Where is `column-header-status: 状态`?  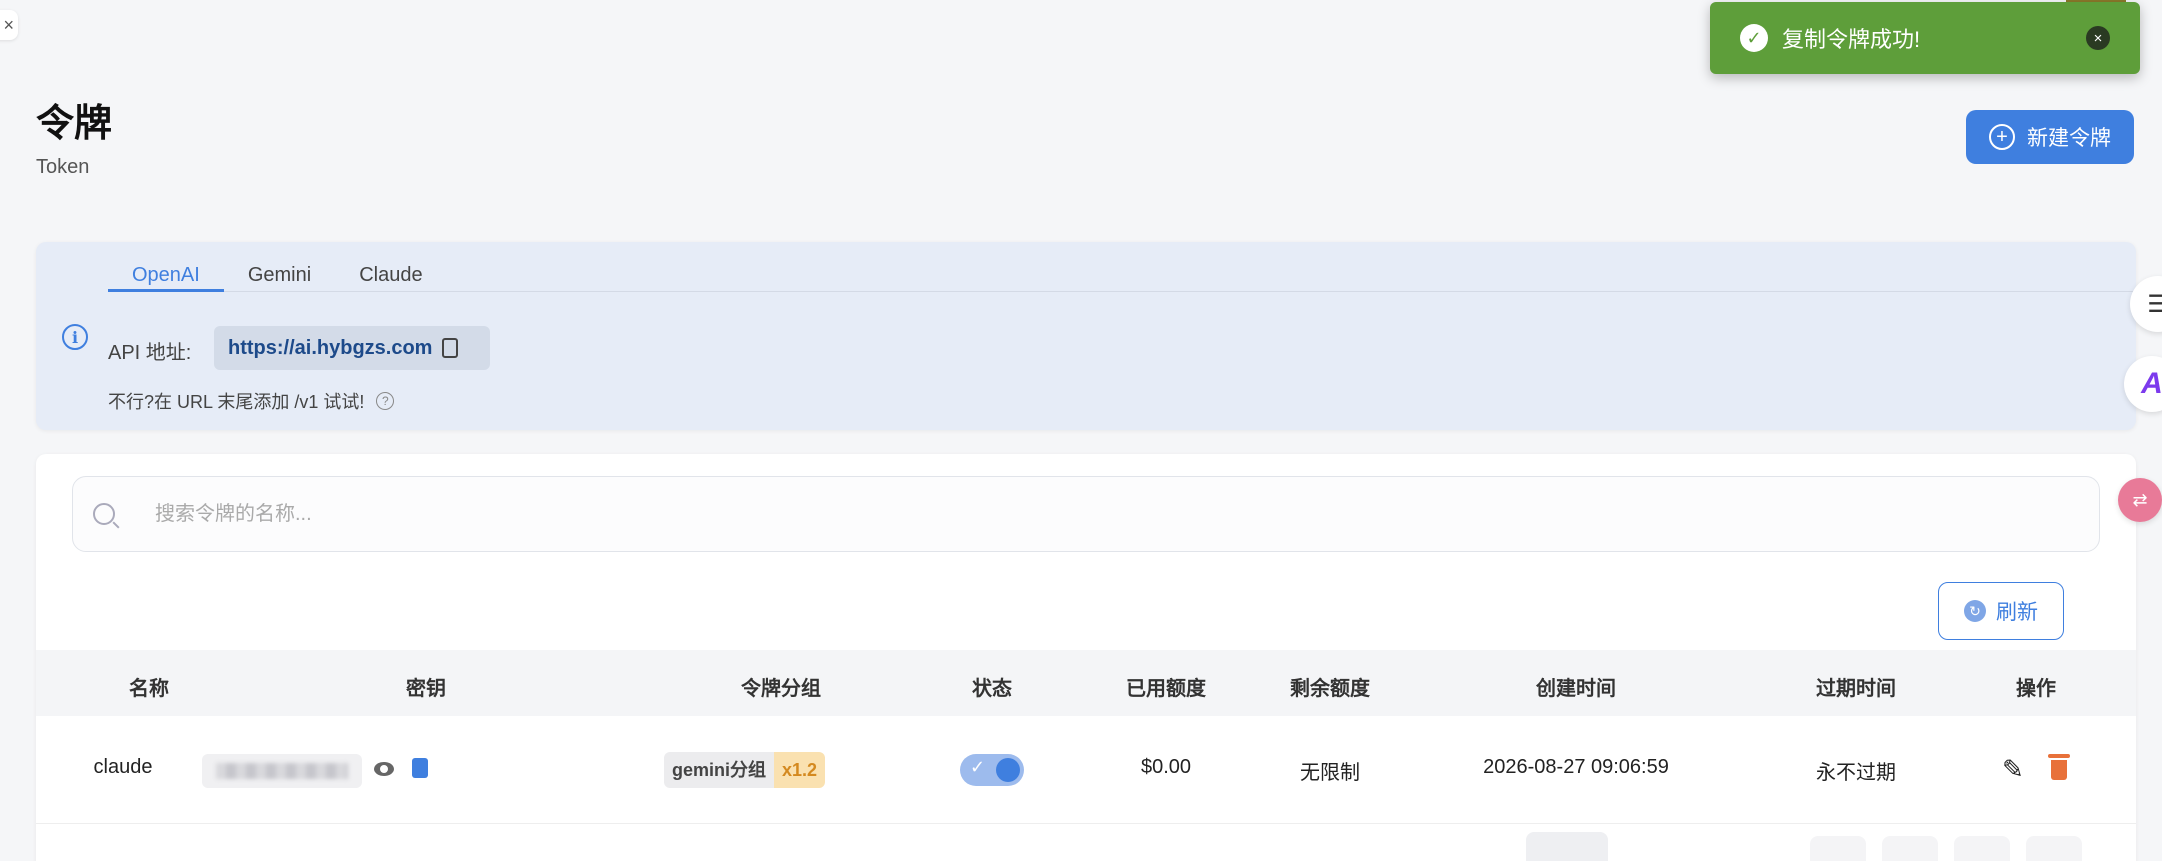
column-header-status: 状态 is located at coordinates (992, 689).